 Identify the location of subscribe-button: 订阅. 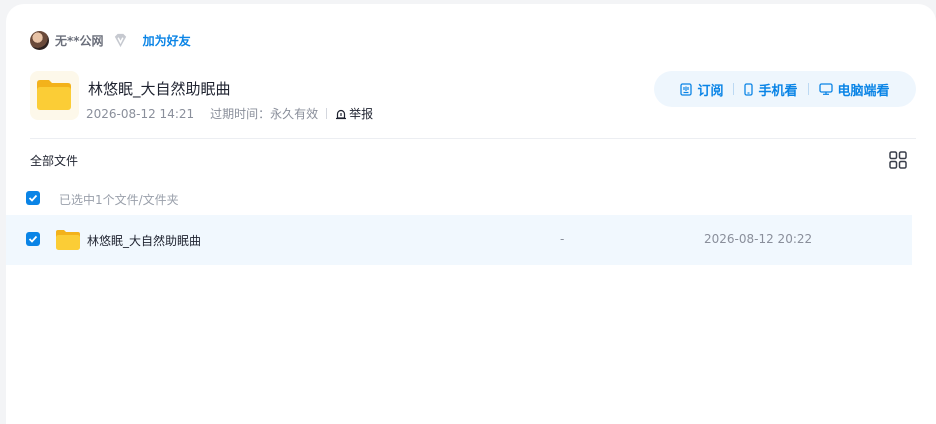
(701, 89).